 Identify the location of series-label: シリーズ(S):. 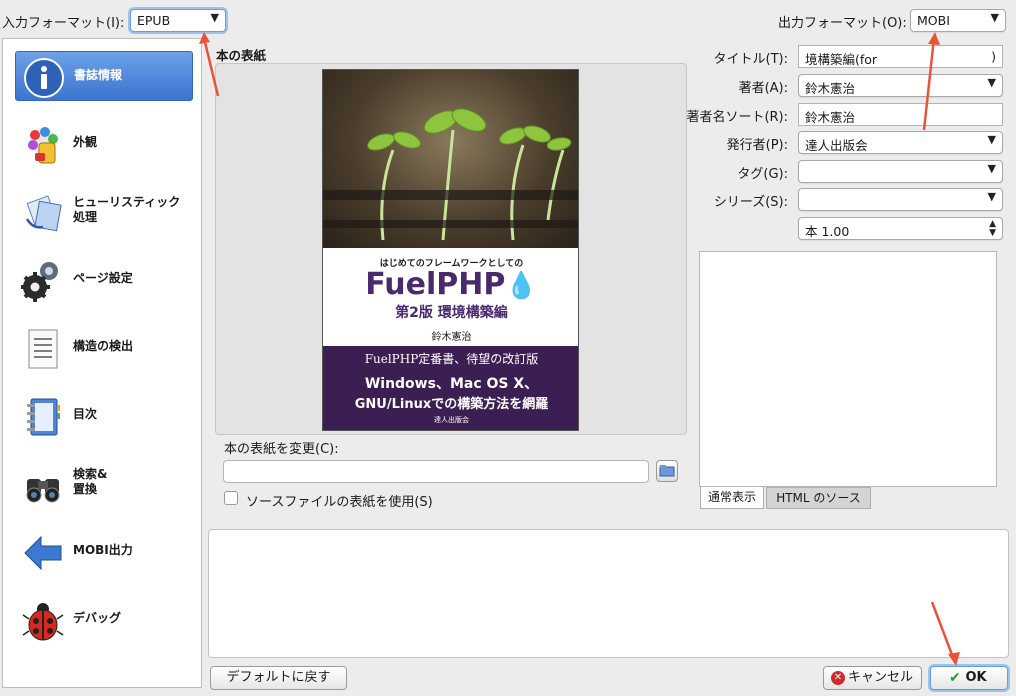
(750, 202).